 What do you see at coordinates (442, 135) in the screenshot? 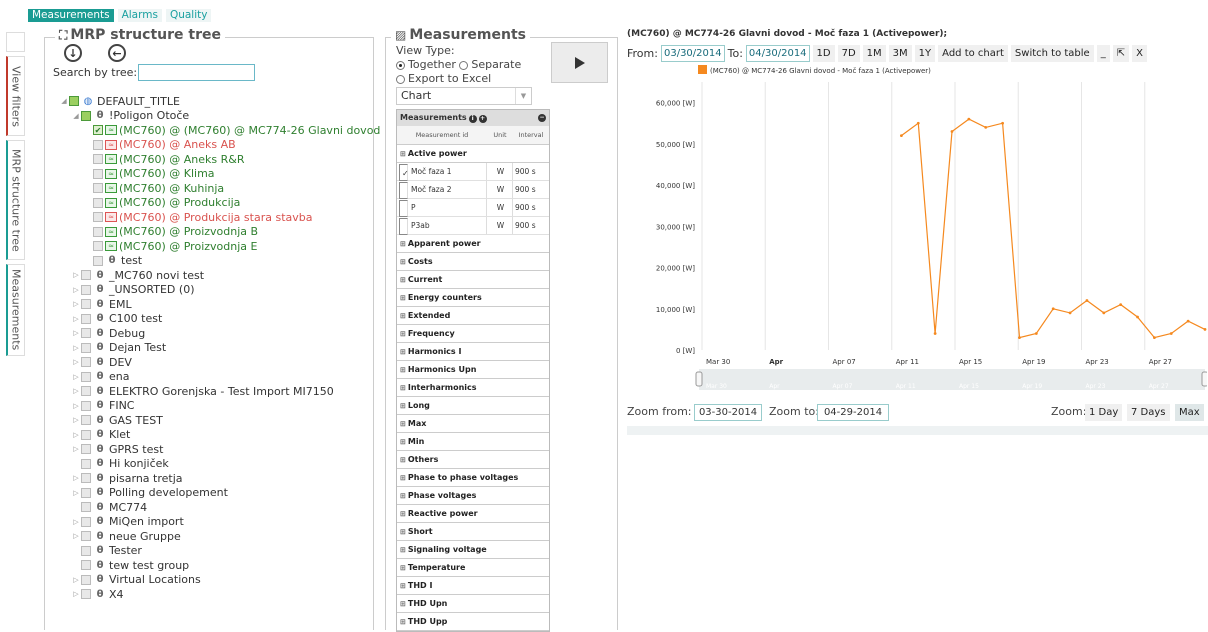
I see `col-measurement-id: Measurement id` at bounding box center [442, 135].